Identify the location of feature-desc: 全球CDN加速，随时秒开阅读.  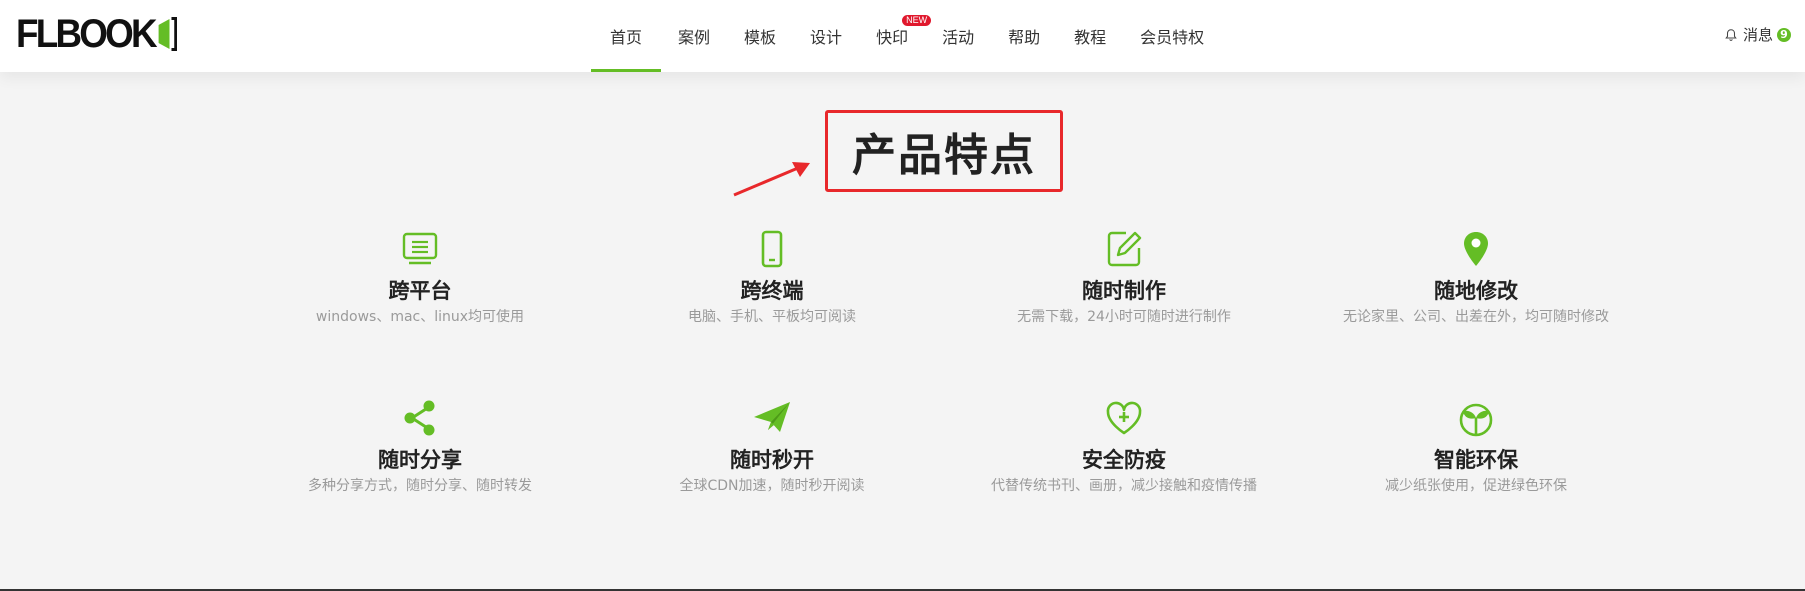
(772, 486).